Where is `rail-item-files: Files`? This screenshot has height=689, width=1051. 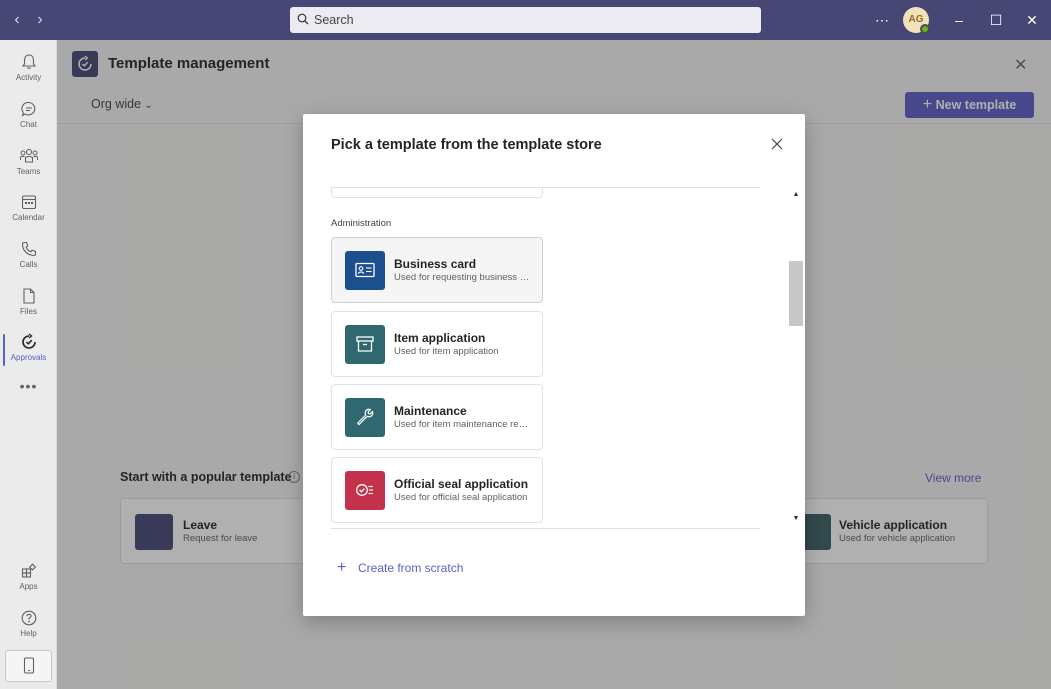 rail-item-files: Files is located at coordinates (28, 303).